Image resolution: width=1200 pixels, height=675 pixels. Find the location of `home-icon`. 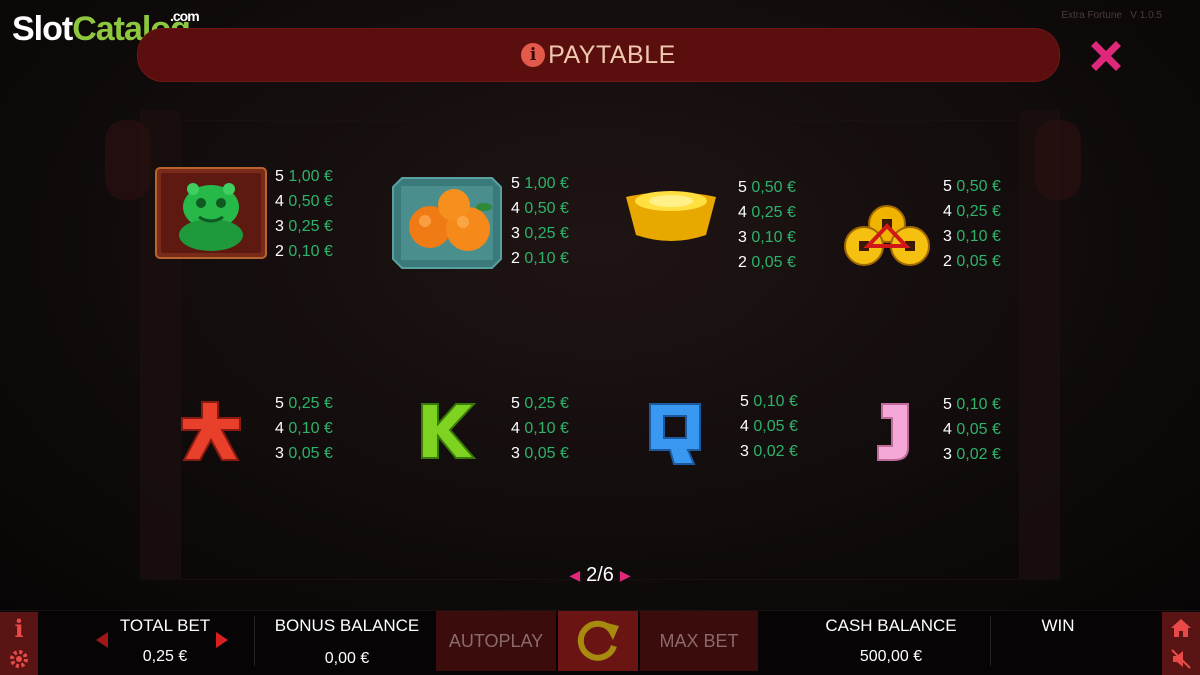

home-icon is located at coordinates (1181, 628).